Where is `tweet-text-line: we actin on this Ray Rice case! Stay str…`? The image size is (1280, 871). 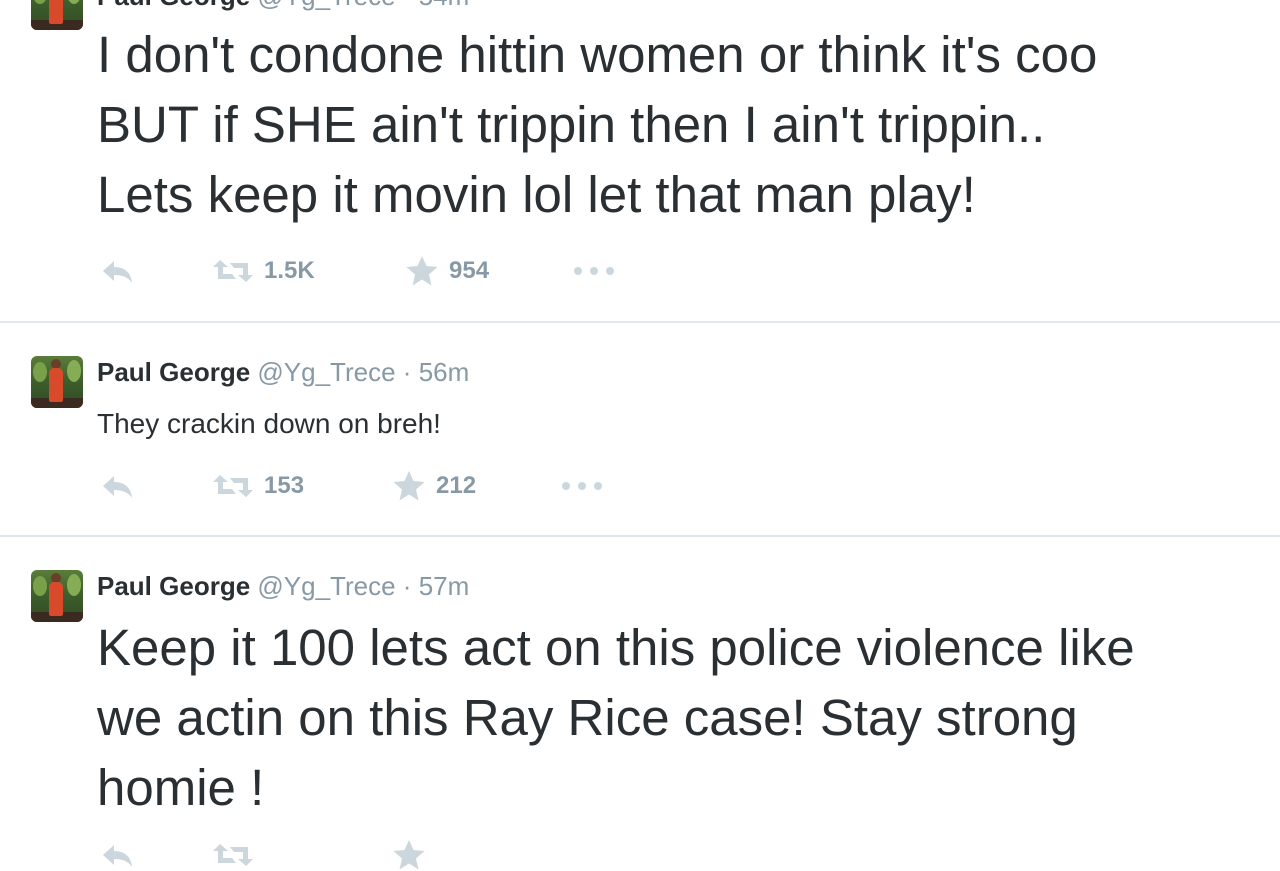
tweet-text-line: we actin on this Ray Rice case! Stay str… is located at coordinates (587, 717).